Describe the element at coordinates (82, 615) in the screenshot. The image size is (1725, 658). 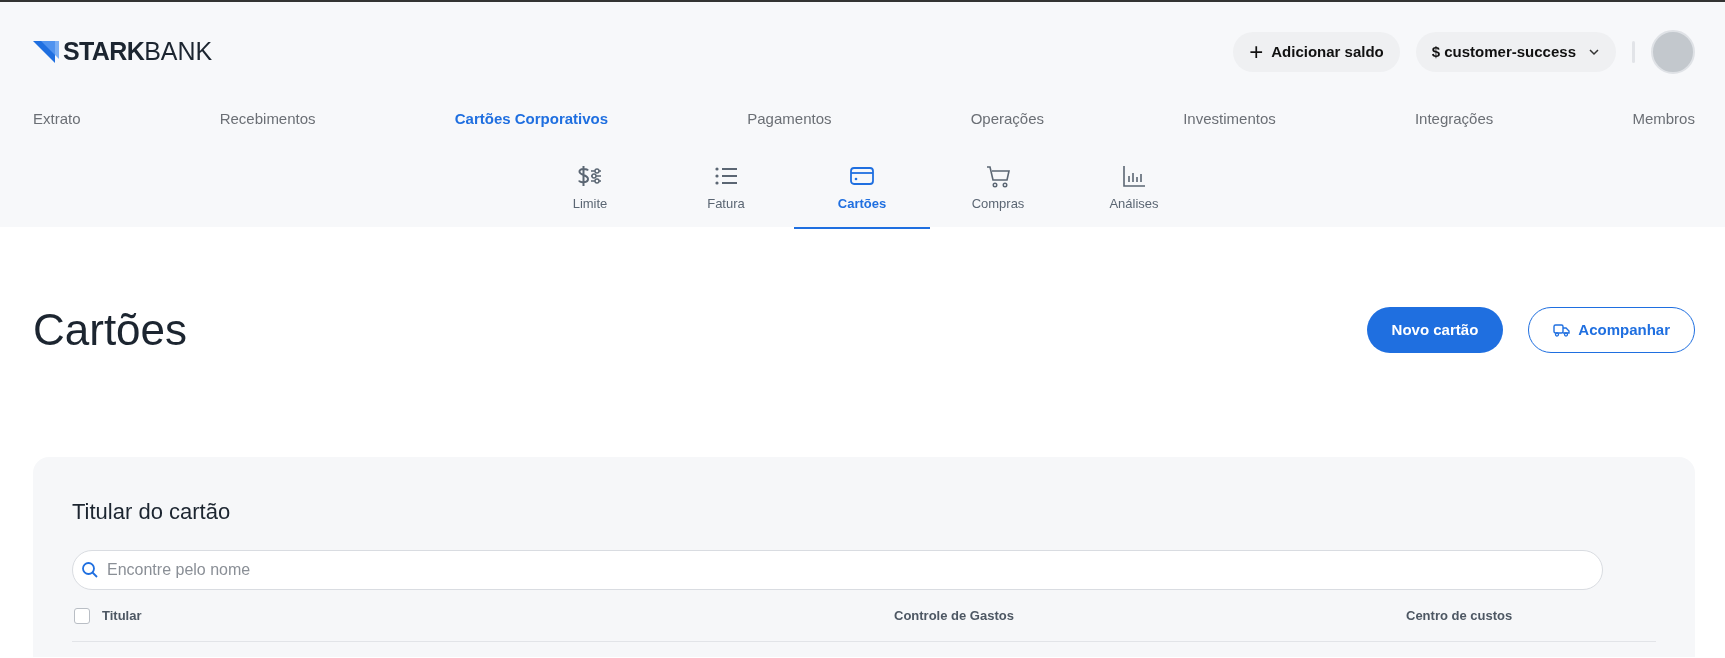
I see `select-all-checkbox` at that location.